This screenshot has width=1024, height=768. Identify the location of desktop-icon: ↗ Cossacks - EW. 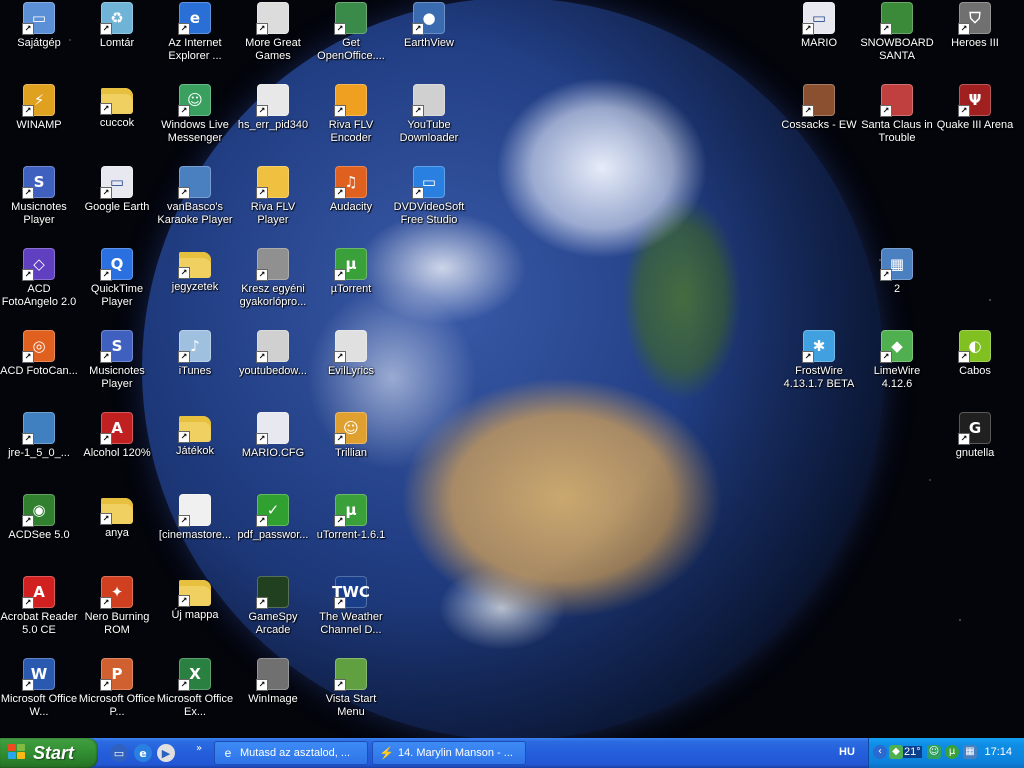
(819, 108).